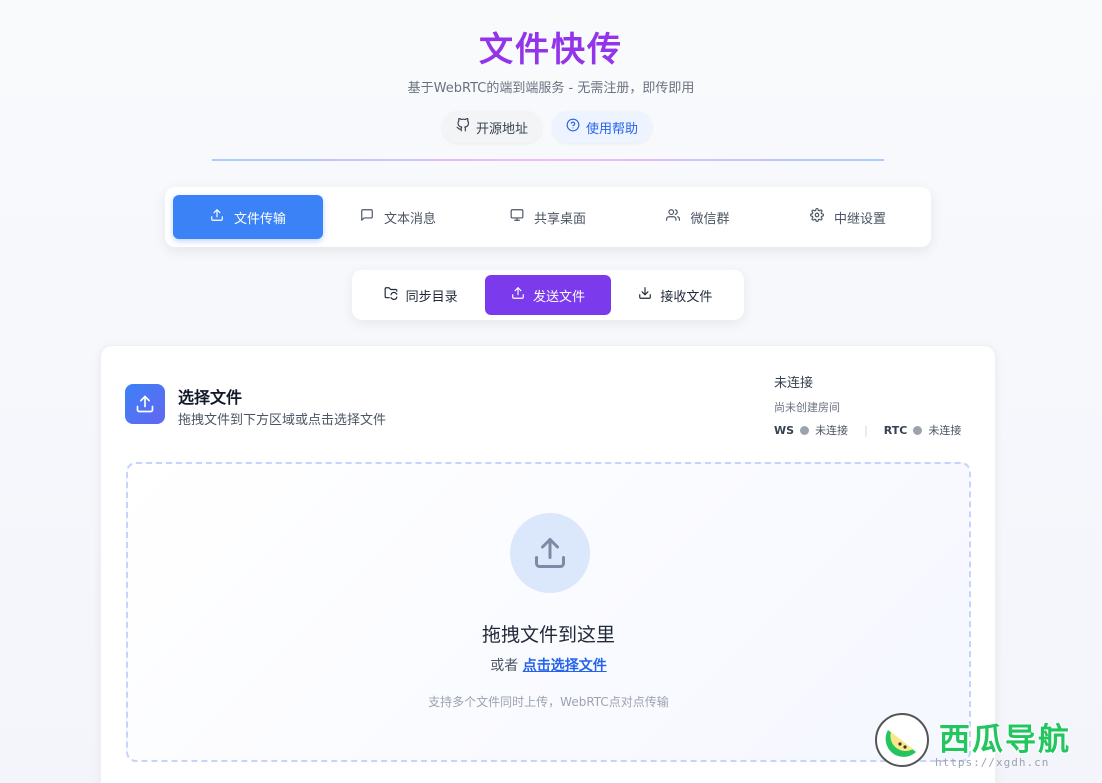  What do you see at coordinates (551, 50) in the screenshot?
I see `page-title: 文件快传` at bounding box center [551, 50].